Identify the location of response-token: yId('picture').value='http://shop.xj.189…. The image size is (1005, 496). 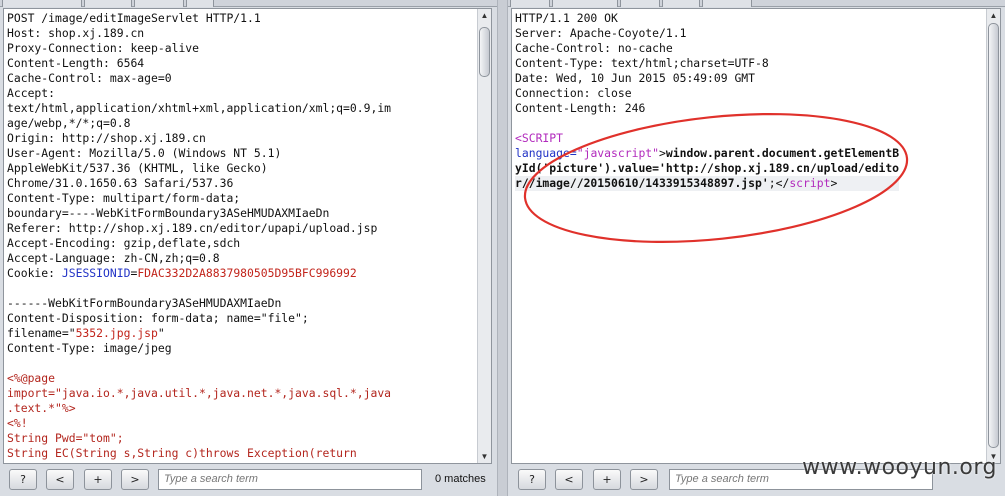
(707, 168).